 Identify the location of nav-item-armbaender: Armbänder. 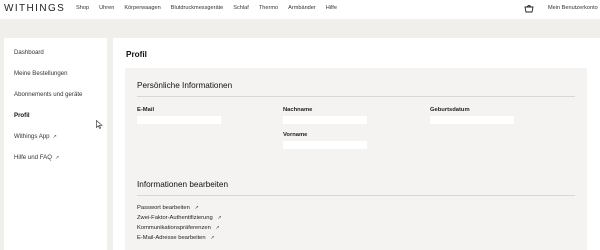
(302, 8).